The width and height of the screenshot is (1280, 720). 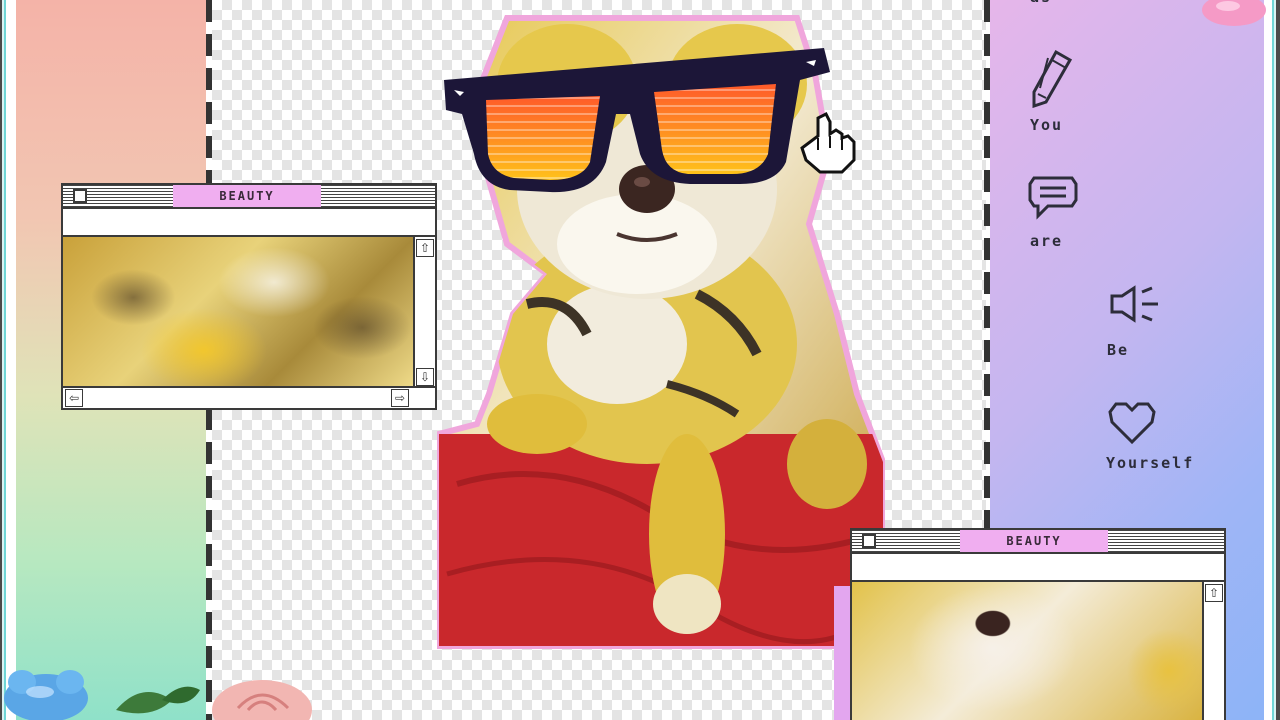 I want to click on leaf-icon, so click(x=157, y=700).